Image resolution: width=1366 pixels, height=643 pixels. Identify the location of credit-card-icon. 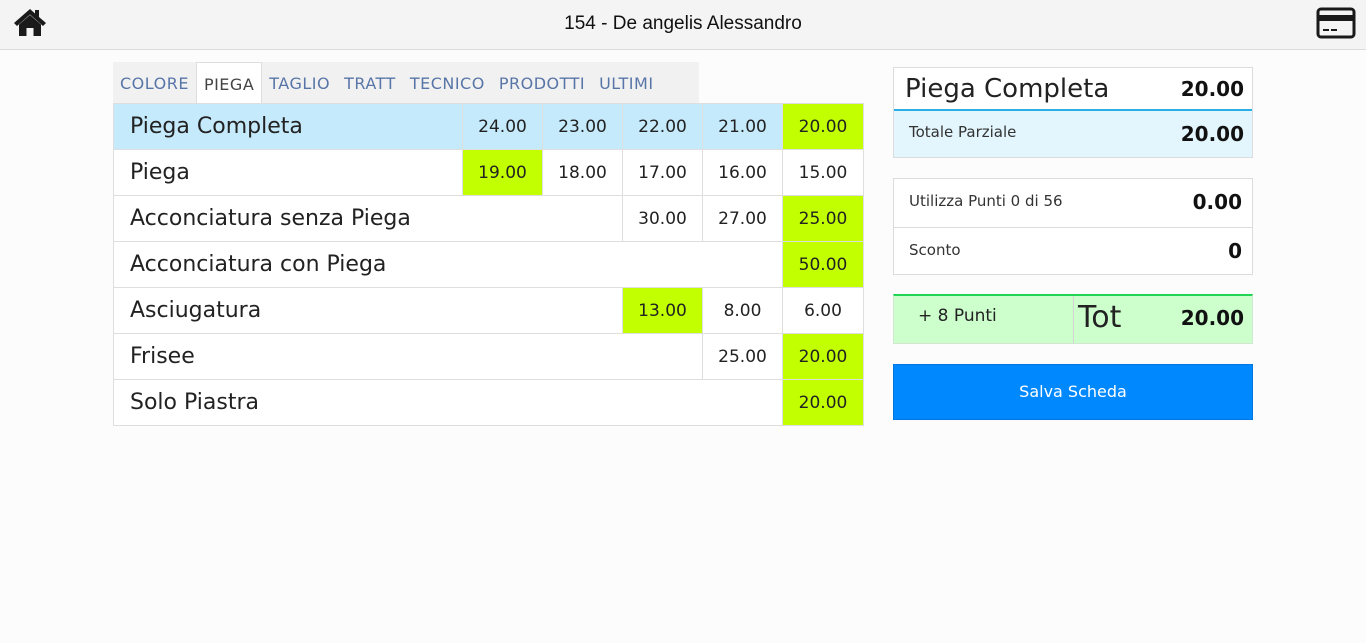
(1336, 23).